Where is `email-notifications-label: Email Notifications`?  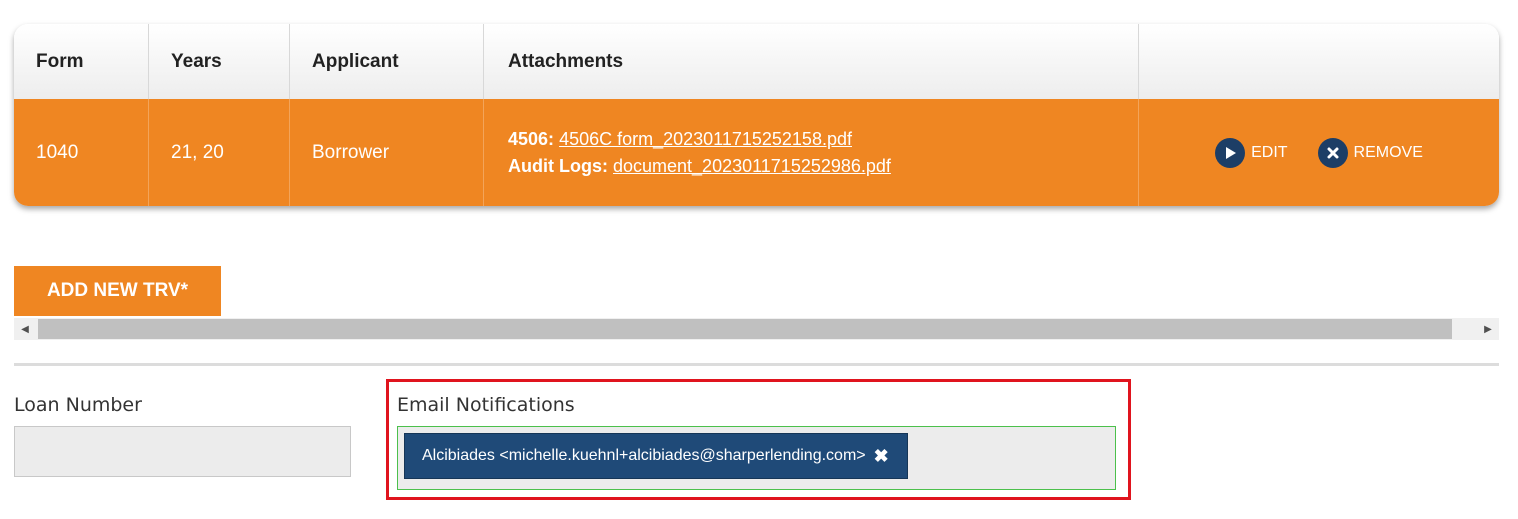 email-notifications-label: Email Notifications is located at coordinates (486, 405).